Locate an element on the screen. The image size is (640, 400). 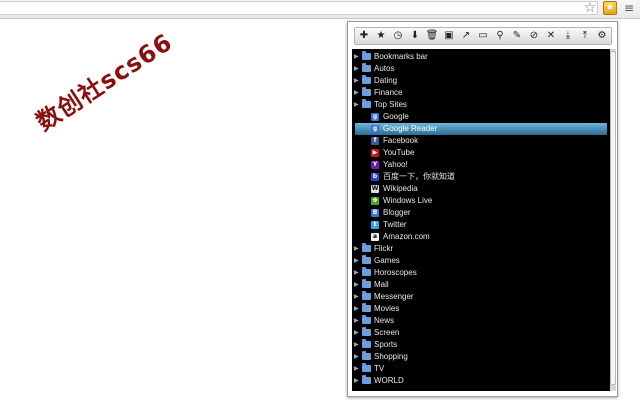
folder-label: Shopping is located at coordinates (391, 356).